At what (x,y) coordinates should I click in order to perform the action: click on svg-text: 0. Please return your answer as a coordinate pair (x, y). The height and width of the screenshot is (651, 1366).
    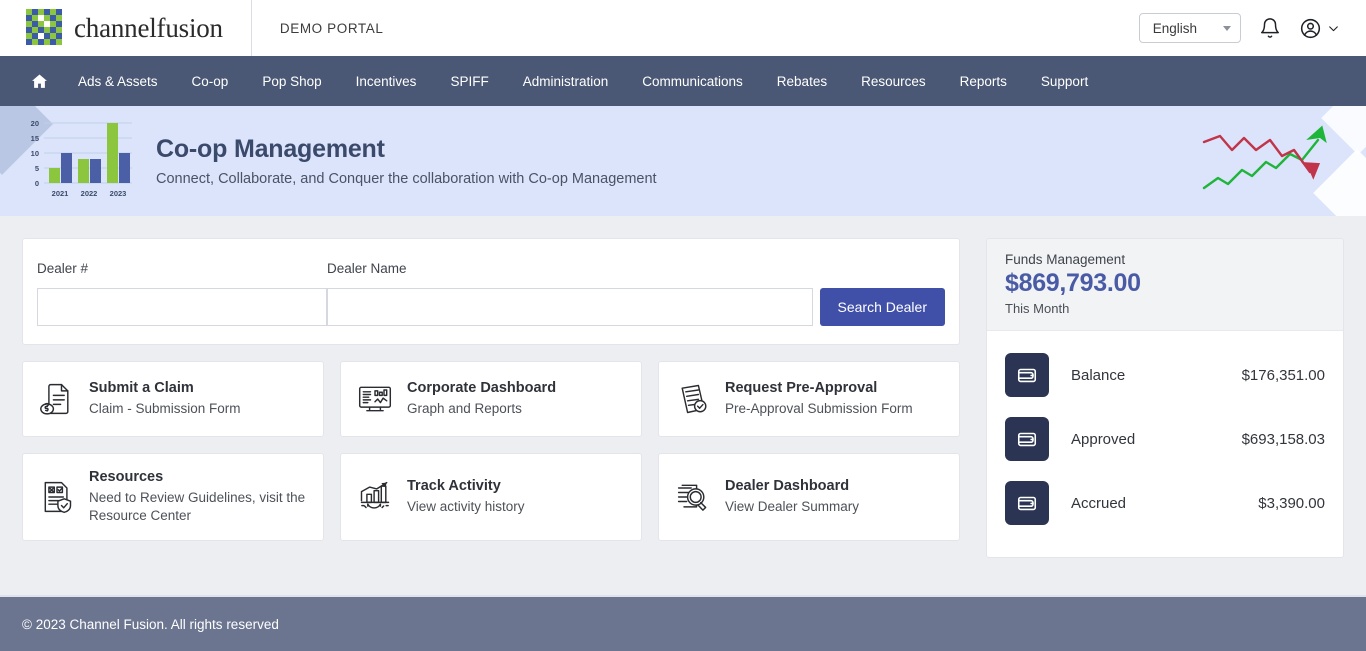
    Looking at the image, I should click on (37, 183).